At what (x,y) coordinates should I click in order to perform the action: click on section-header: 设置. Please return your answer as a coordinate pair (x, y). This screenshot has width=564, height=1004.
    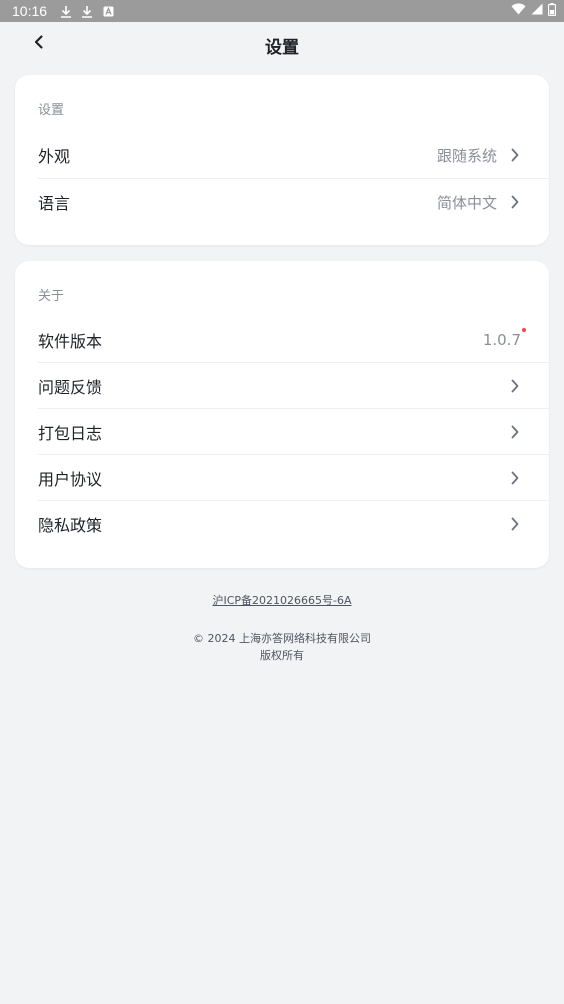
    Looking at the image, I should click on (51, 110).